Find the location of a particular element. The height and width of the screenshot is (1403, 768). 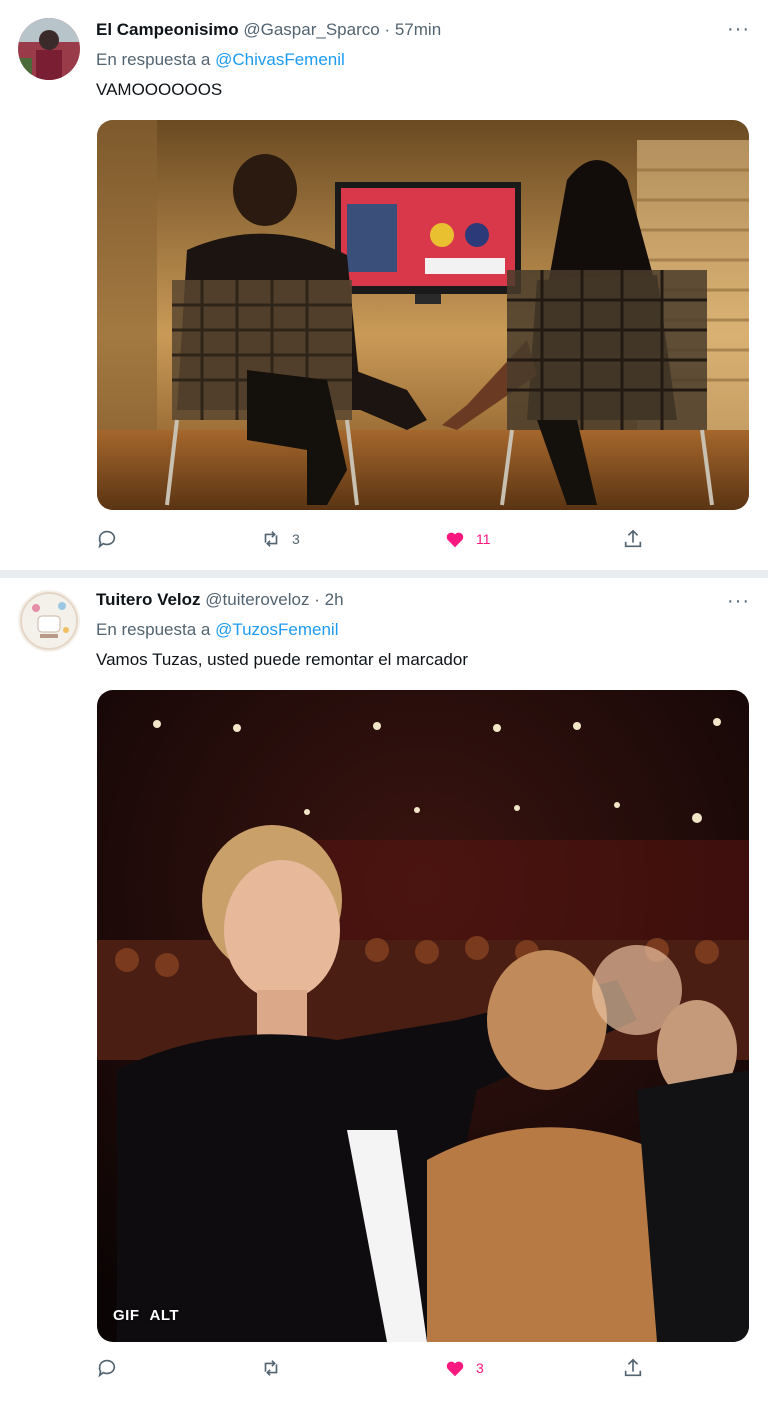

reply-context: En respuesta a @ChivasFemenil is located at coordinates (220, 60).